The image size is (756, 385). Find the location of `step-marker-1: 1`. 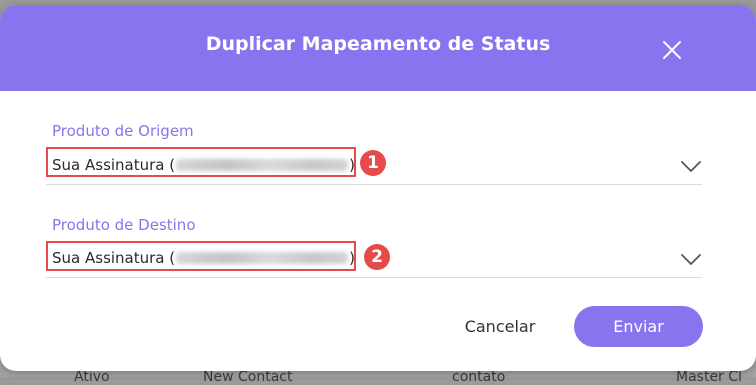

step-marker-1: 1 is located at coordinates (373, 163).